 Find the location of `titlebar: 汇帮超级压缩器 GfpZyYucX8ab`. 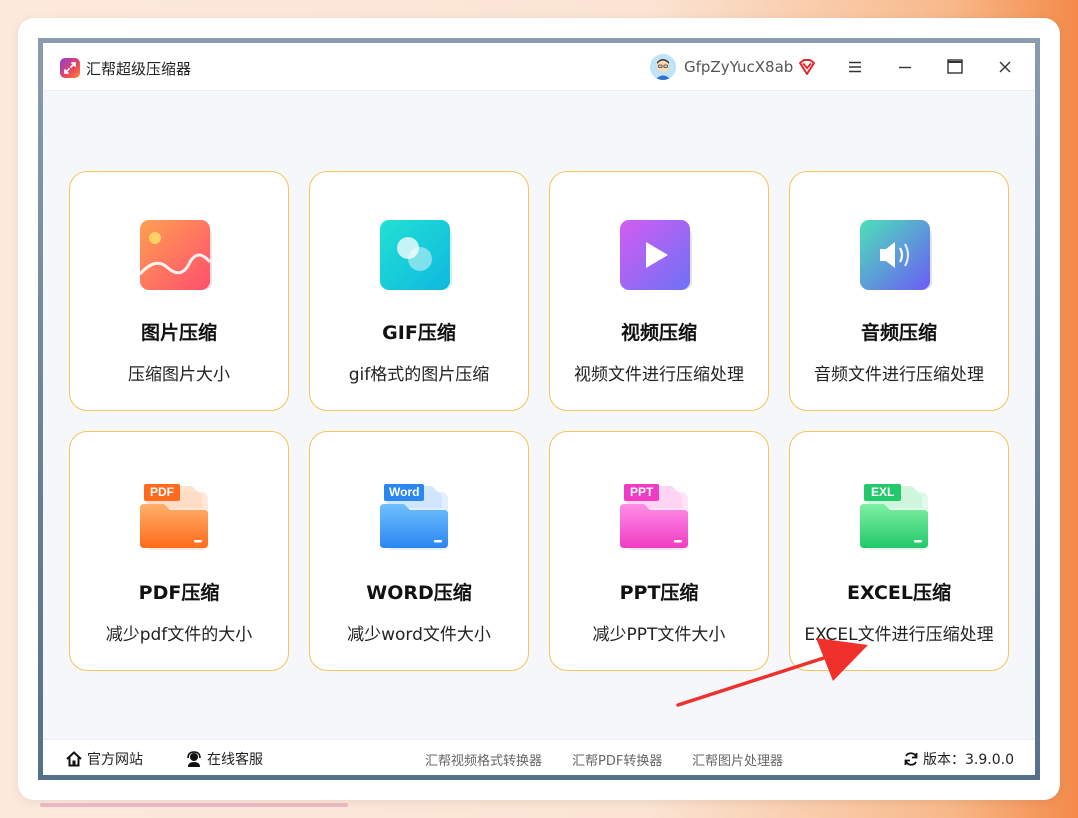

titlebar: 汇帮超级压缩器 GfpZyYucX8ab is located at coordinates (539, 67).